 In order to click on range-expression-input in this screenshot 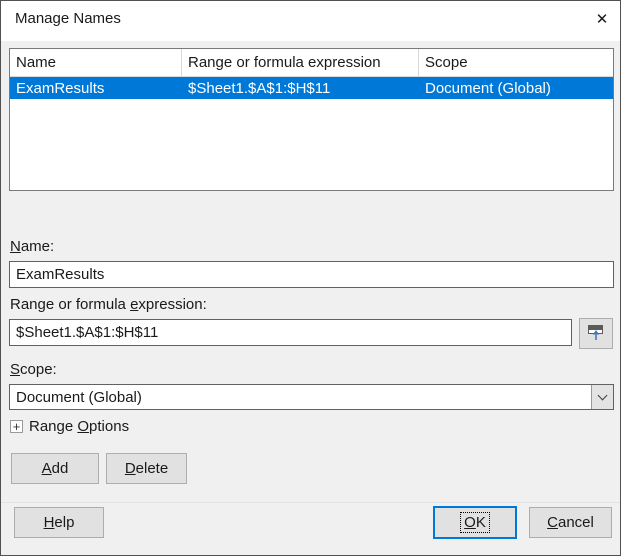, I will do `click(290, 332)`.